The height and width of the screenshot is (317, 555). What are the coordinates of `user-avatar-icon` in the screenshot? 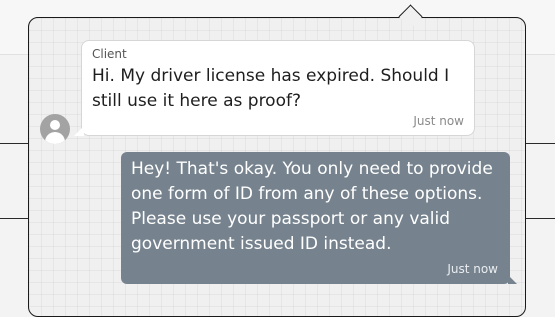 It's located at (55, 129).